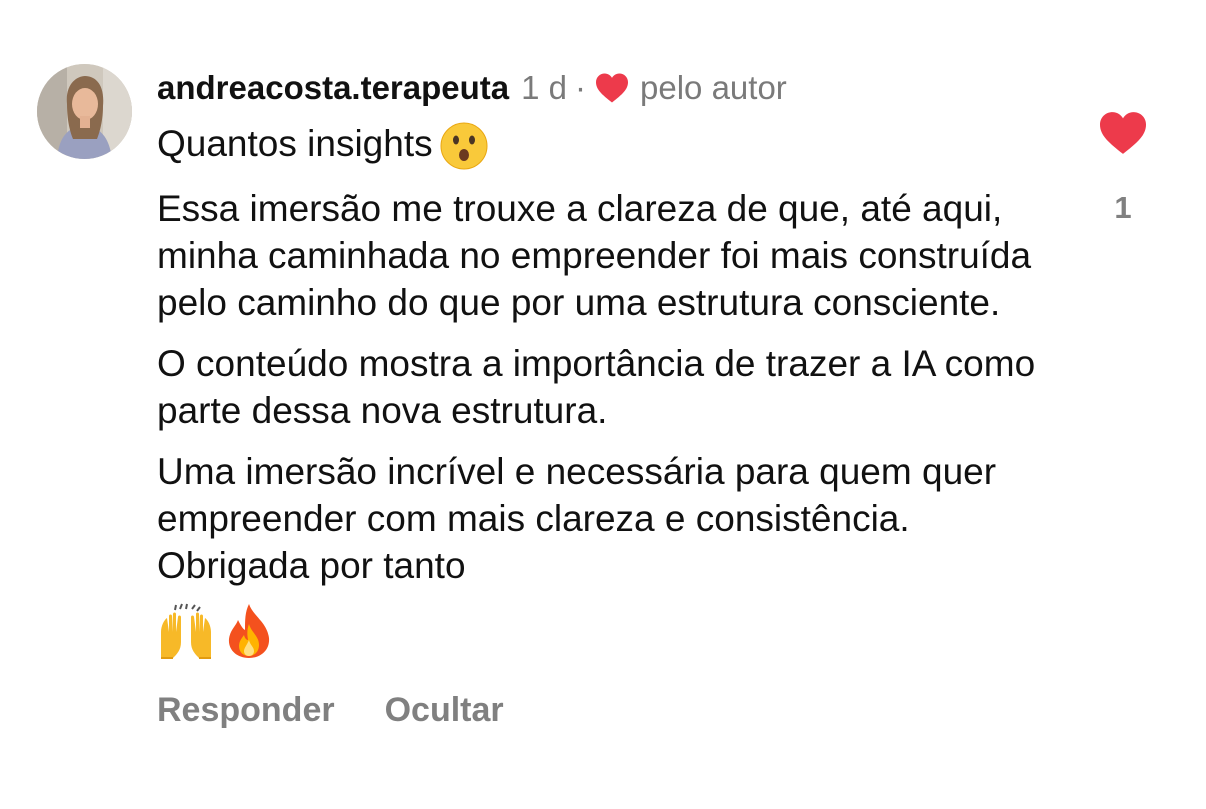  I want to click on reply-button: Responder, so click(246, 710).